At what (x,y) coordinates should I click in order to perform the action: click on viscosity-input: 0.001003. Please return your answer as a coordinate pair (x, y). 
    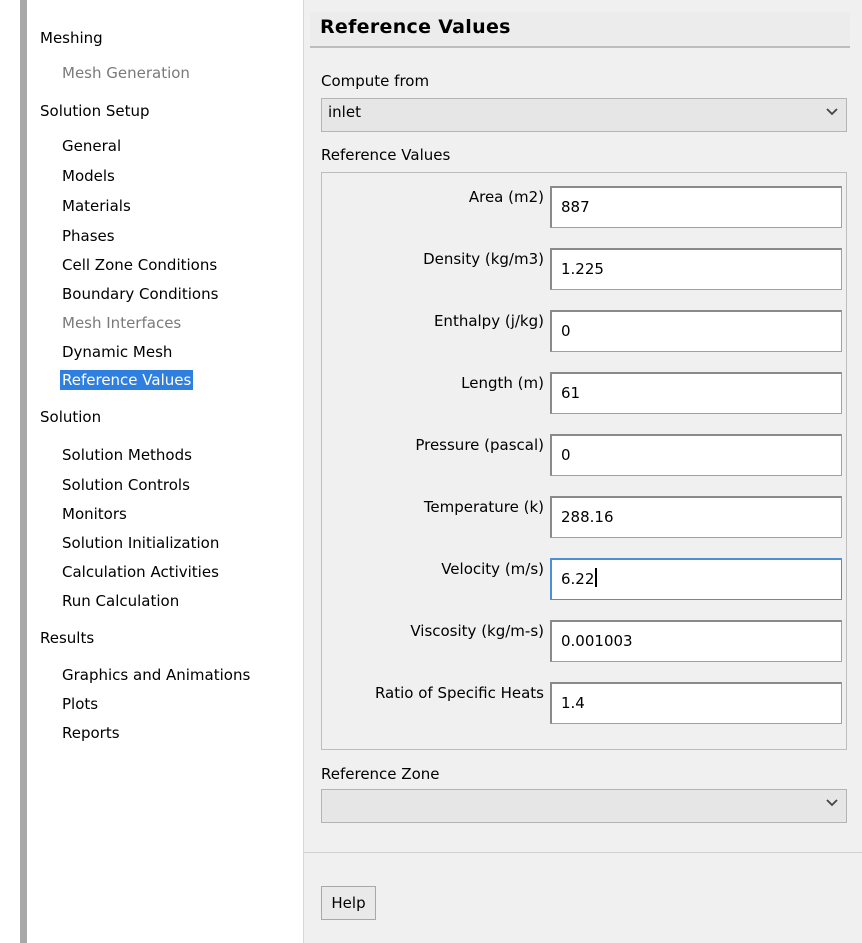
    Looking at the image, I should click on (696, 641).